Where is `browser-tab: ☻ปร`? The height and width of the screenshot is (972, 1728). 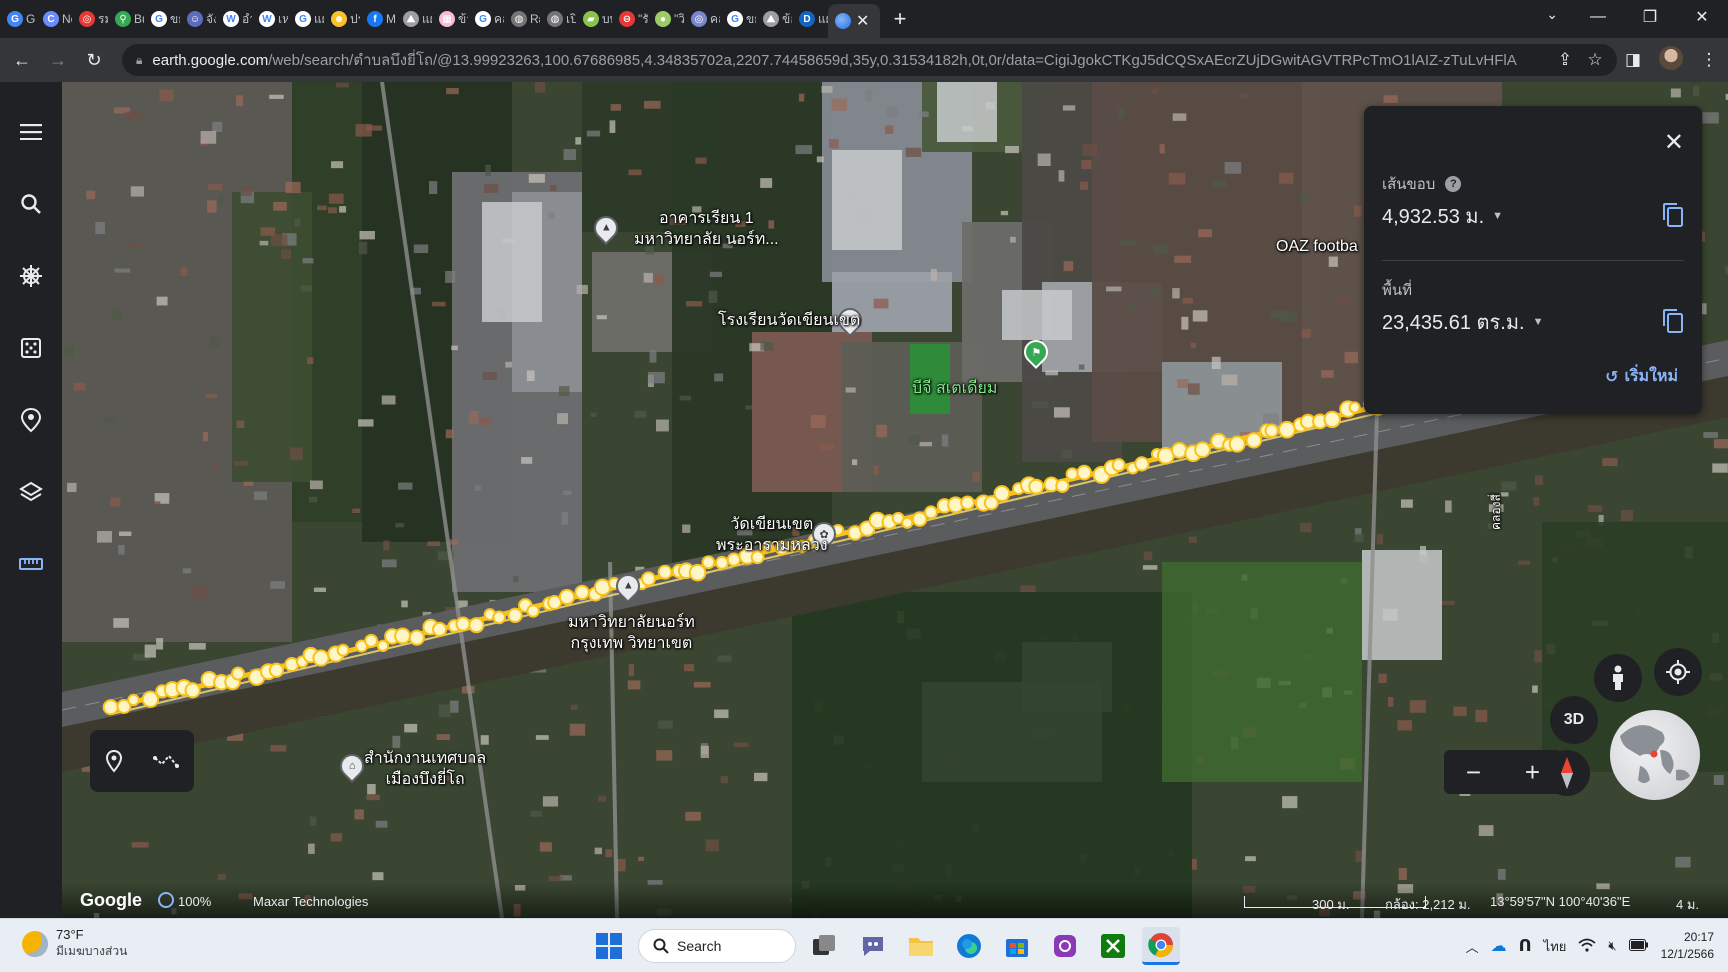 browser-tab: ☻ปร is located at coordinates (342, 19).